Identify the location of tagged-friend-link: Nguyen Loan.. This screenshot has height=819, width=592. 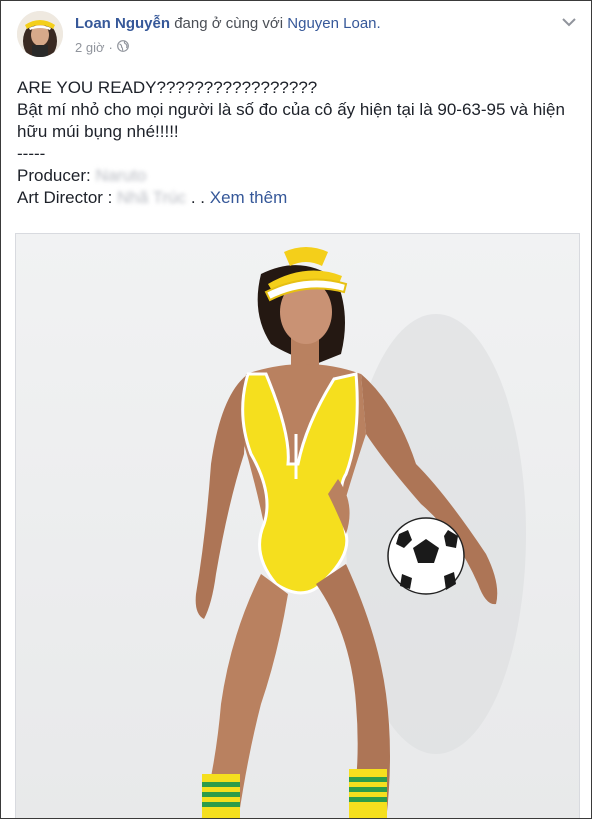
(333, 23).